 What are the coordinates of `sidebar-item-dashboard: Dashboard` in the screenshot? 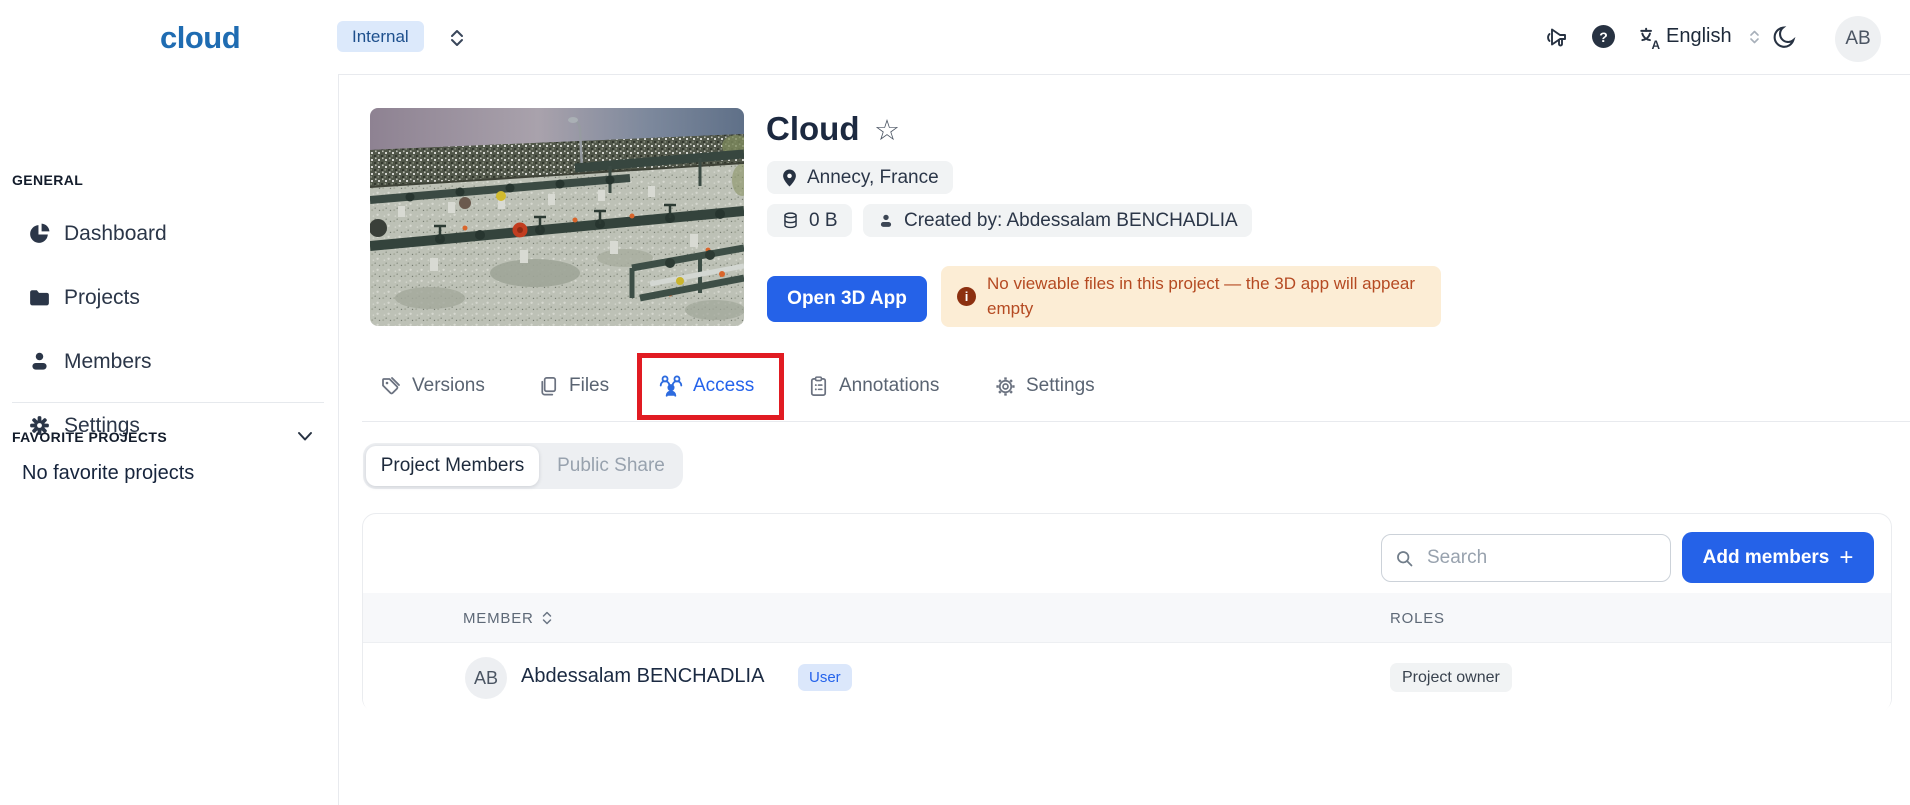 It's located at (97, 233).